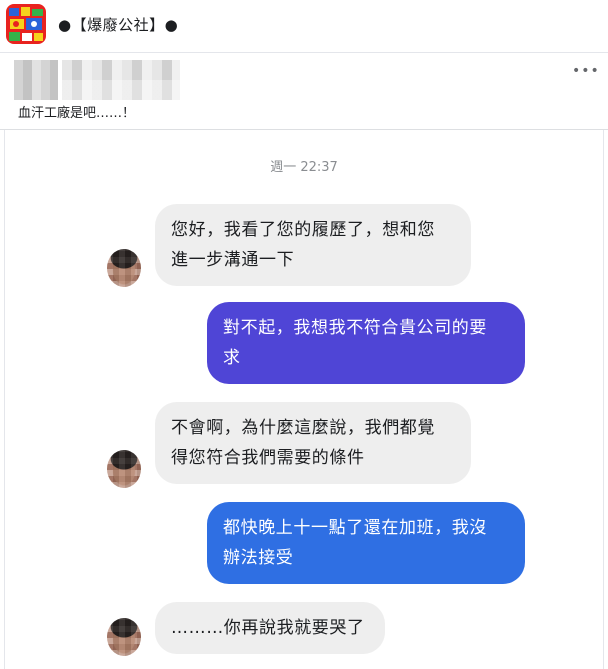 The height and width of the screenshot is (669, 608). What do you see at coordinates (313, 245) in the screenshot?
I see `message-bubble-incoming: 您好，我看了您的履歷了，想和您 進一步溝通一下` at bounding box center [313, 245].